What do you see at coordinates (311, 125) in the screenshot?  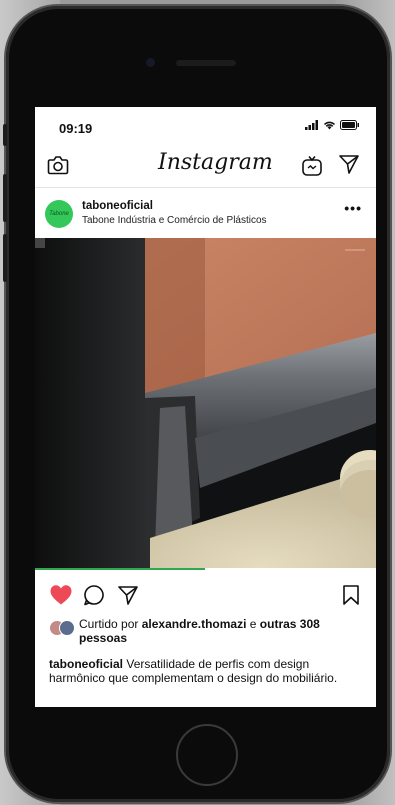 I see `signal-icon` at bounding box center [311, 125].